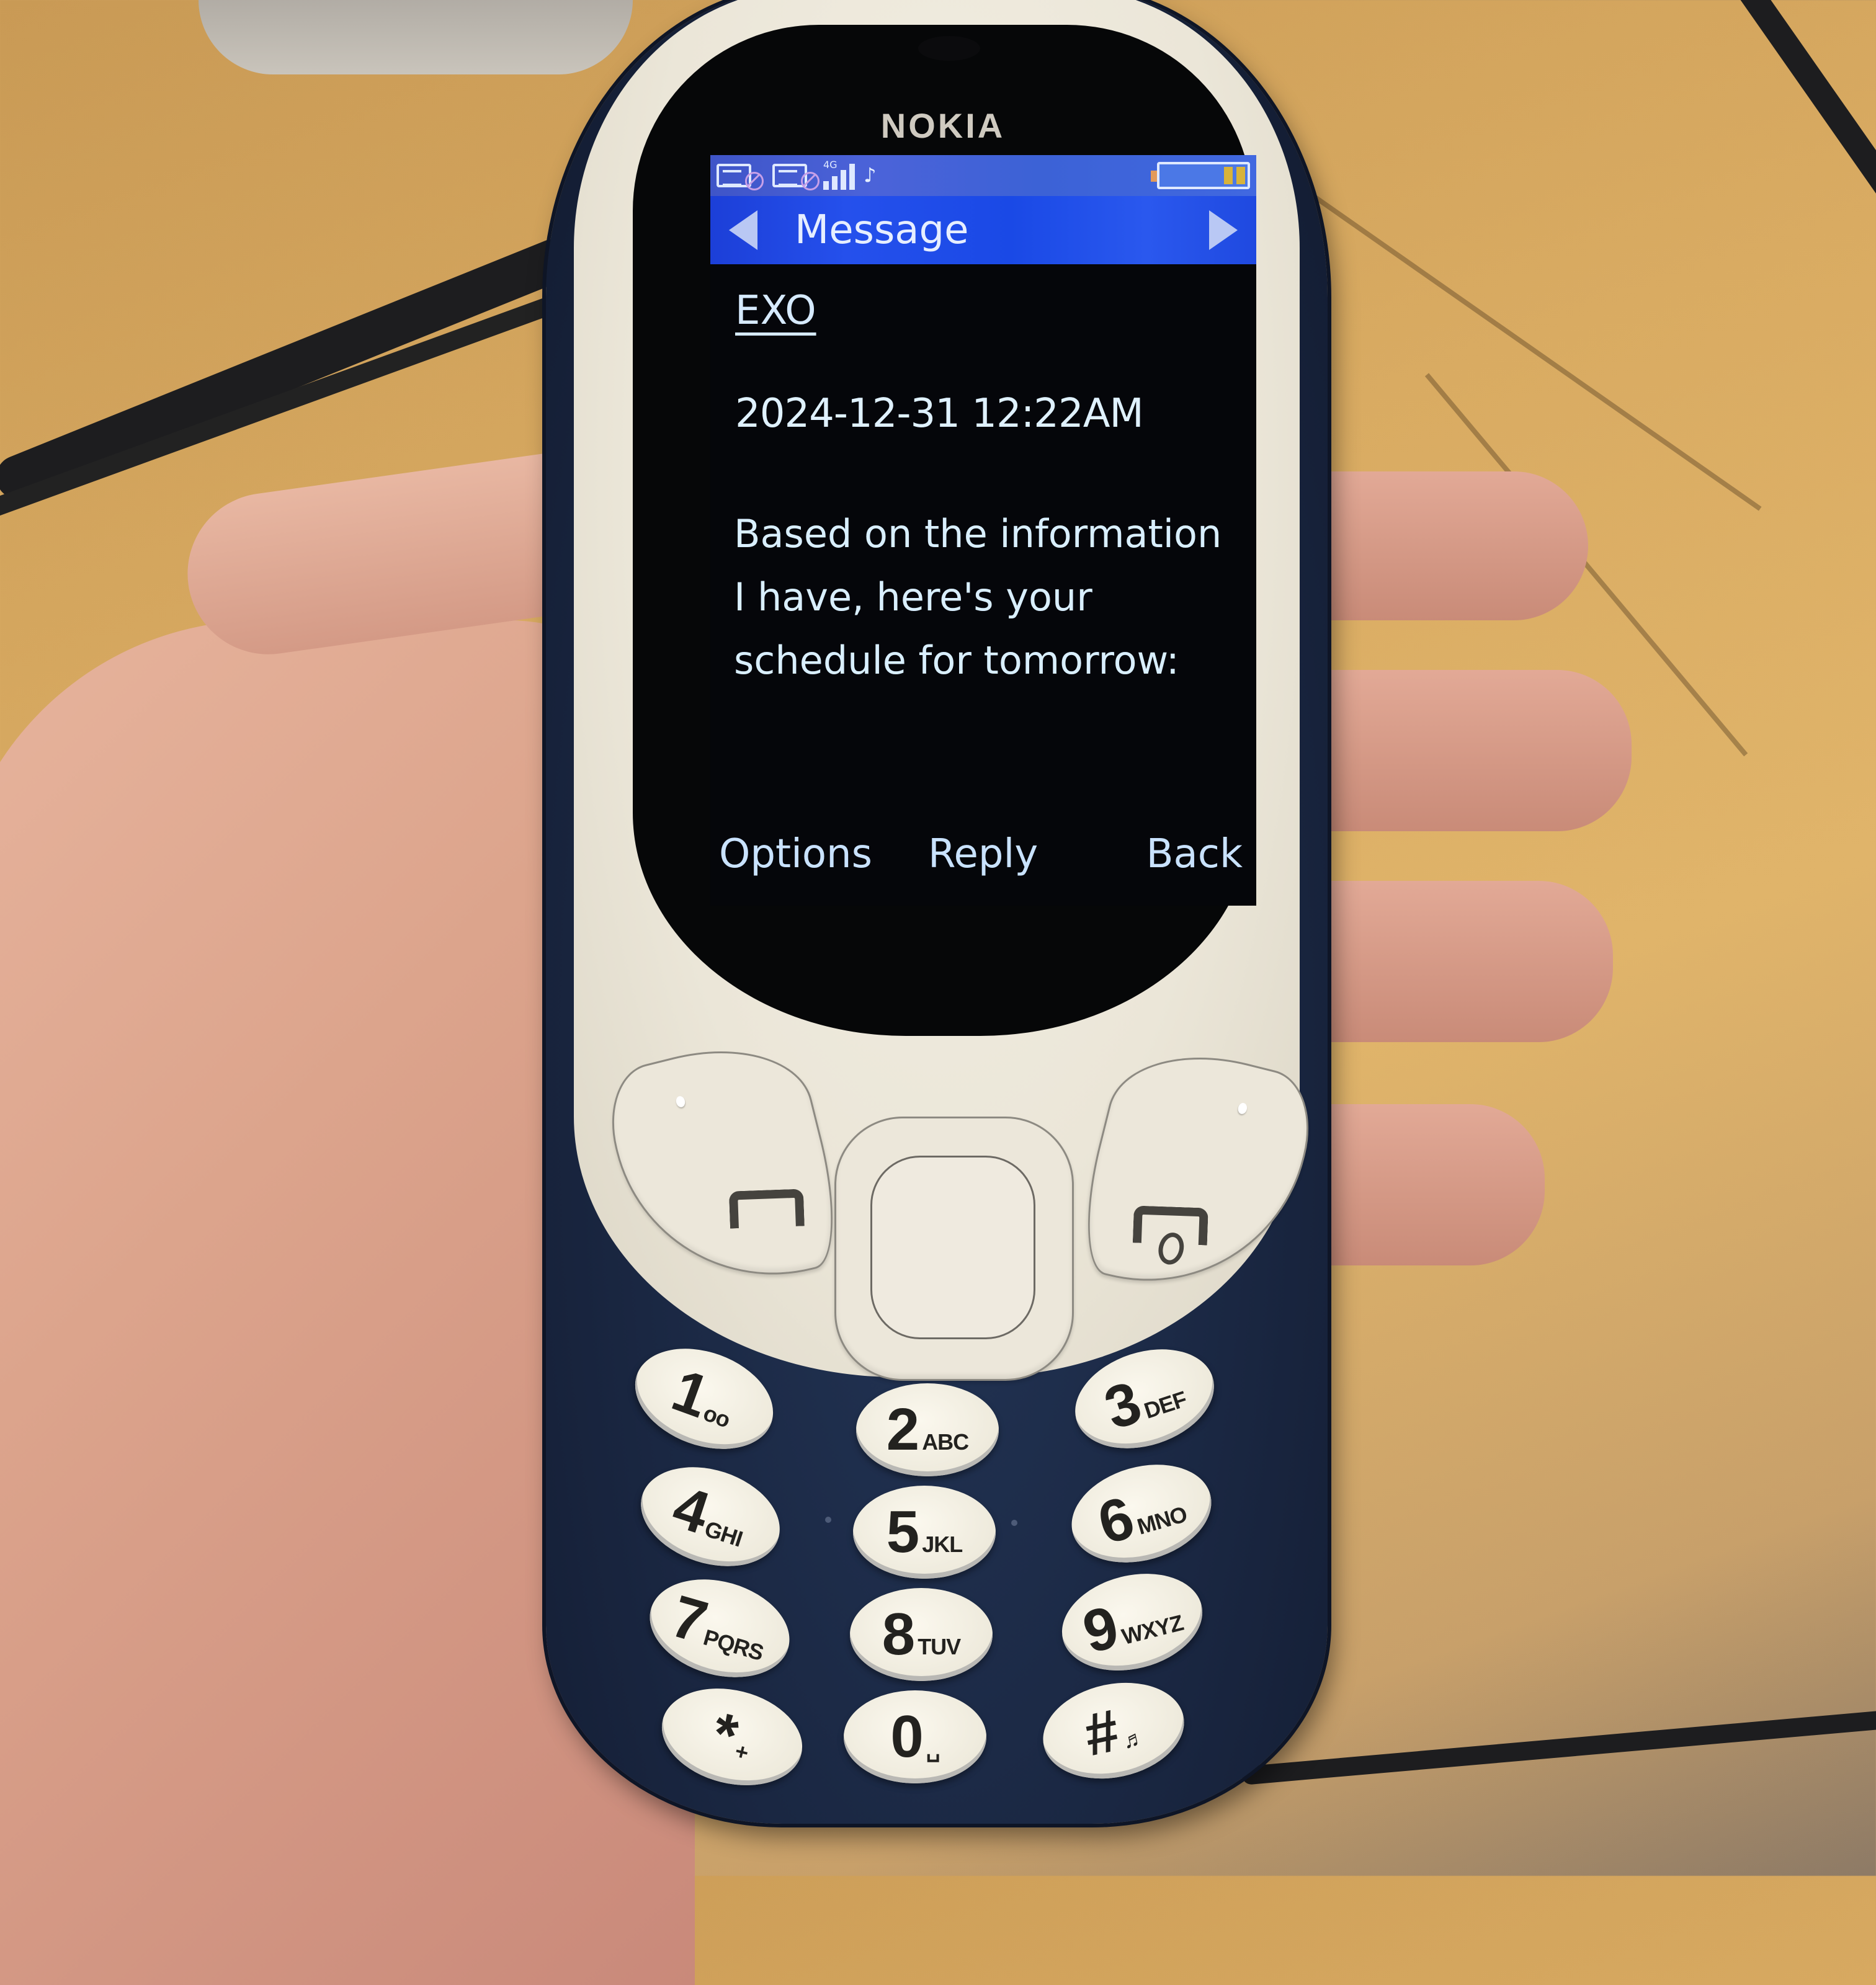 The width and height of the screenshot is (1876, 1985). I want to click on monitor-stand, so click(416, 37).